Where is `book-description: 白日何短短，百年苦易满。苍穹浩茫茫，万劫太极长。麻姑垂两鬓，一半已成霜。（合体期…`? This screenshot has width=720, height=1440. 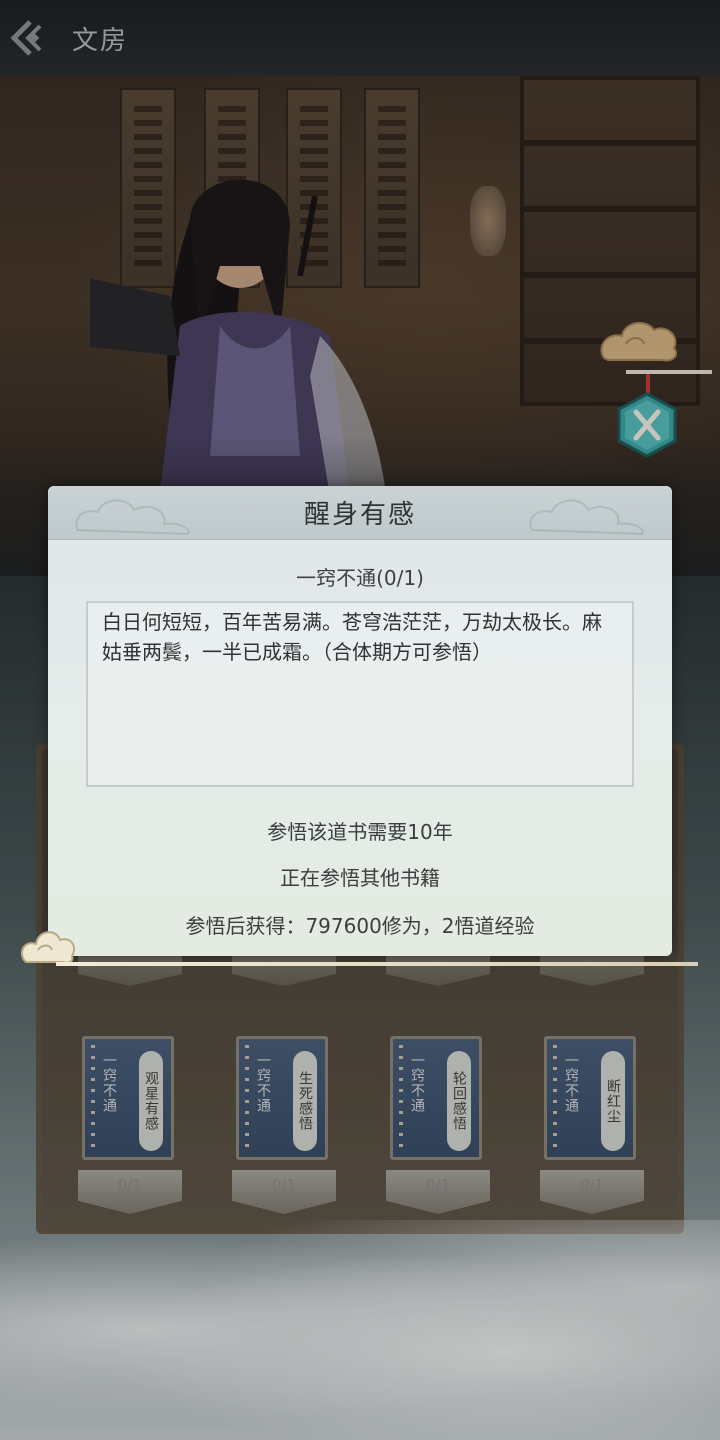
book-description: 白日何短短，百年苦易满。苍穹浩茫茫，万劫太极长。麻姑垂两鬓，一半已成霜。（合体期… is located at coordinates (360, 694).